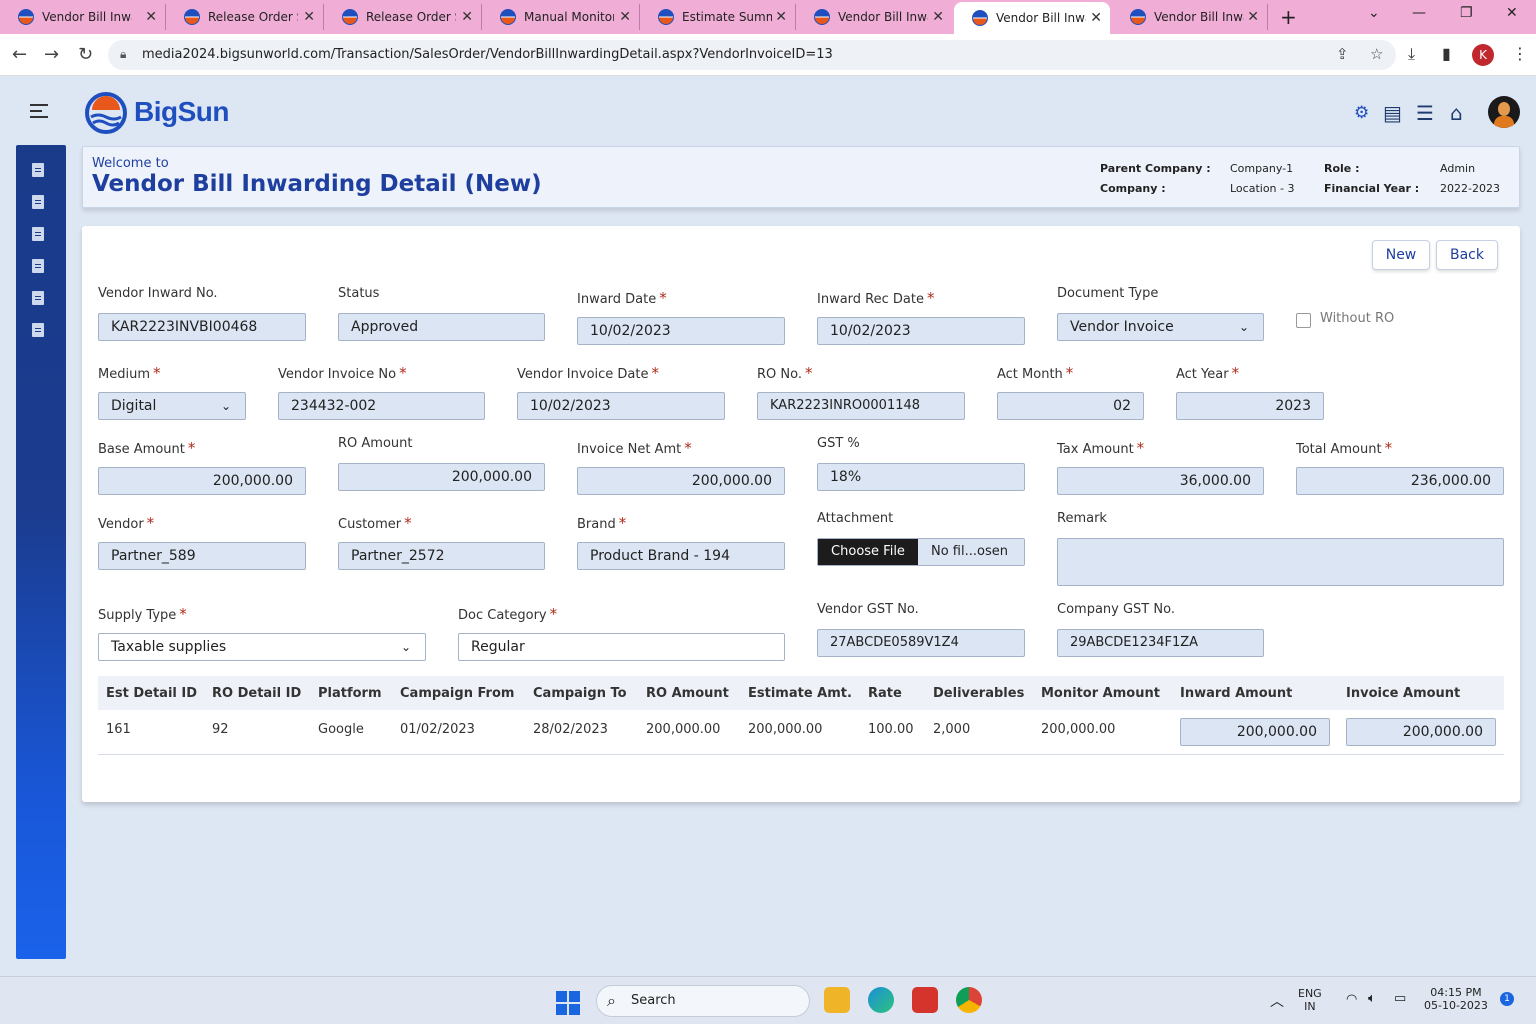 This screenshot has height=1024, width=1536. I want to click on inward-rec-date-field: 10/02/2023, so click(921, 331).